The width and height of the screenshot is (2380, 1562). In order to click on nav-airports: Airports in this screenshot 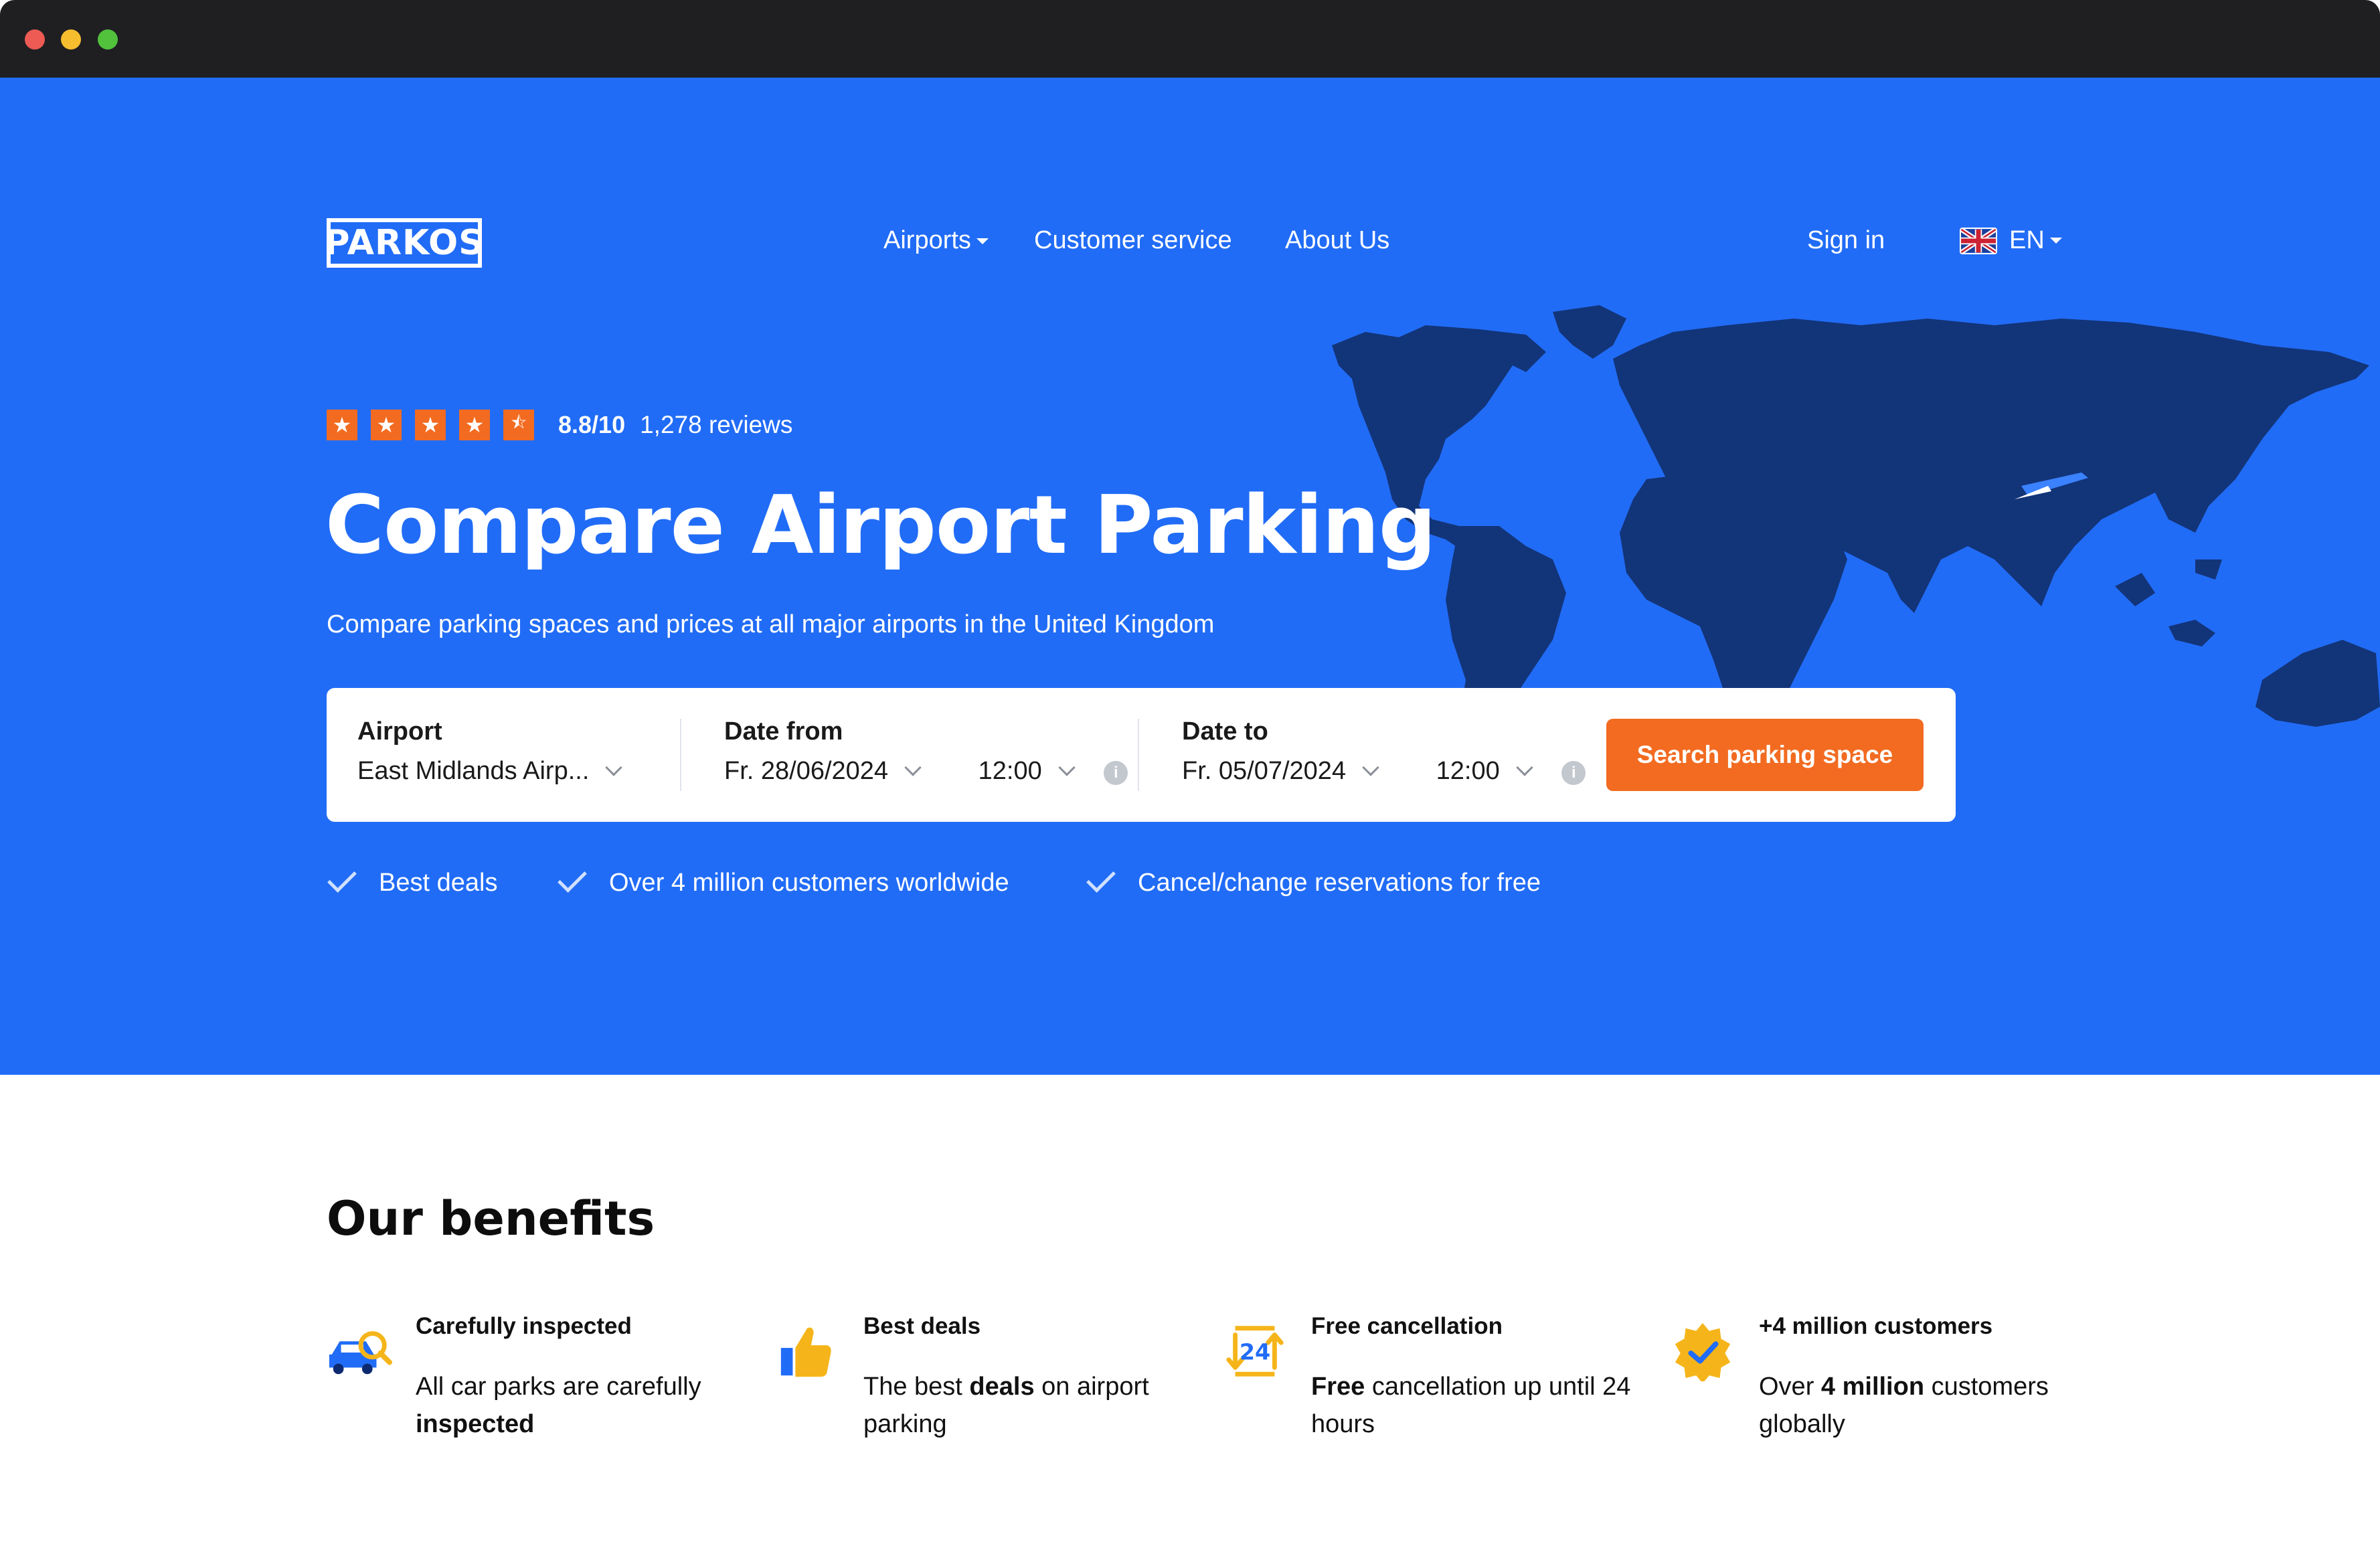, I will do `click(936, 240)`.